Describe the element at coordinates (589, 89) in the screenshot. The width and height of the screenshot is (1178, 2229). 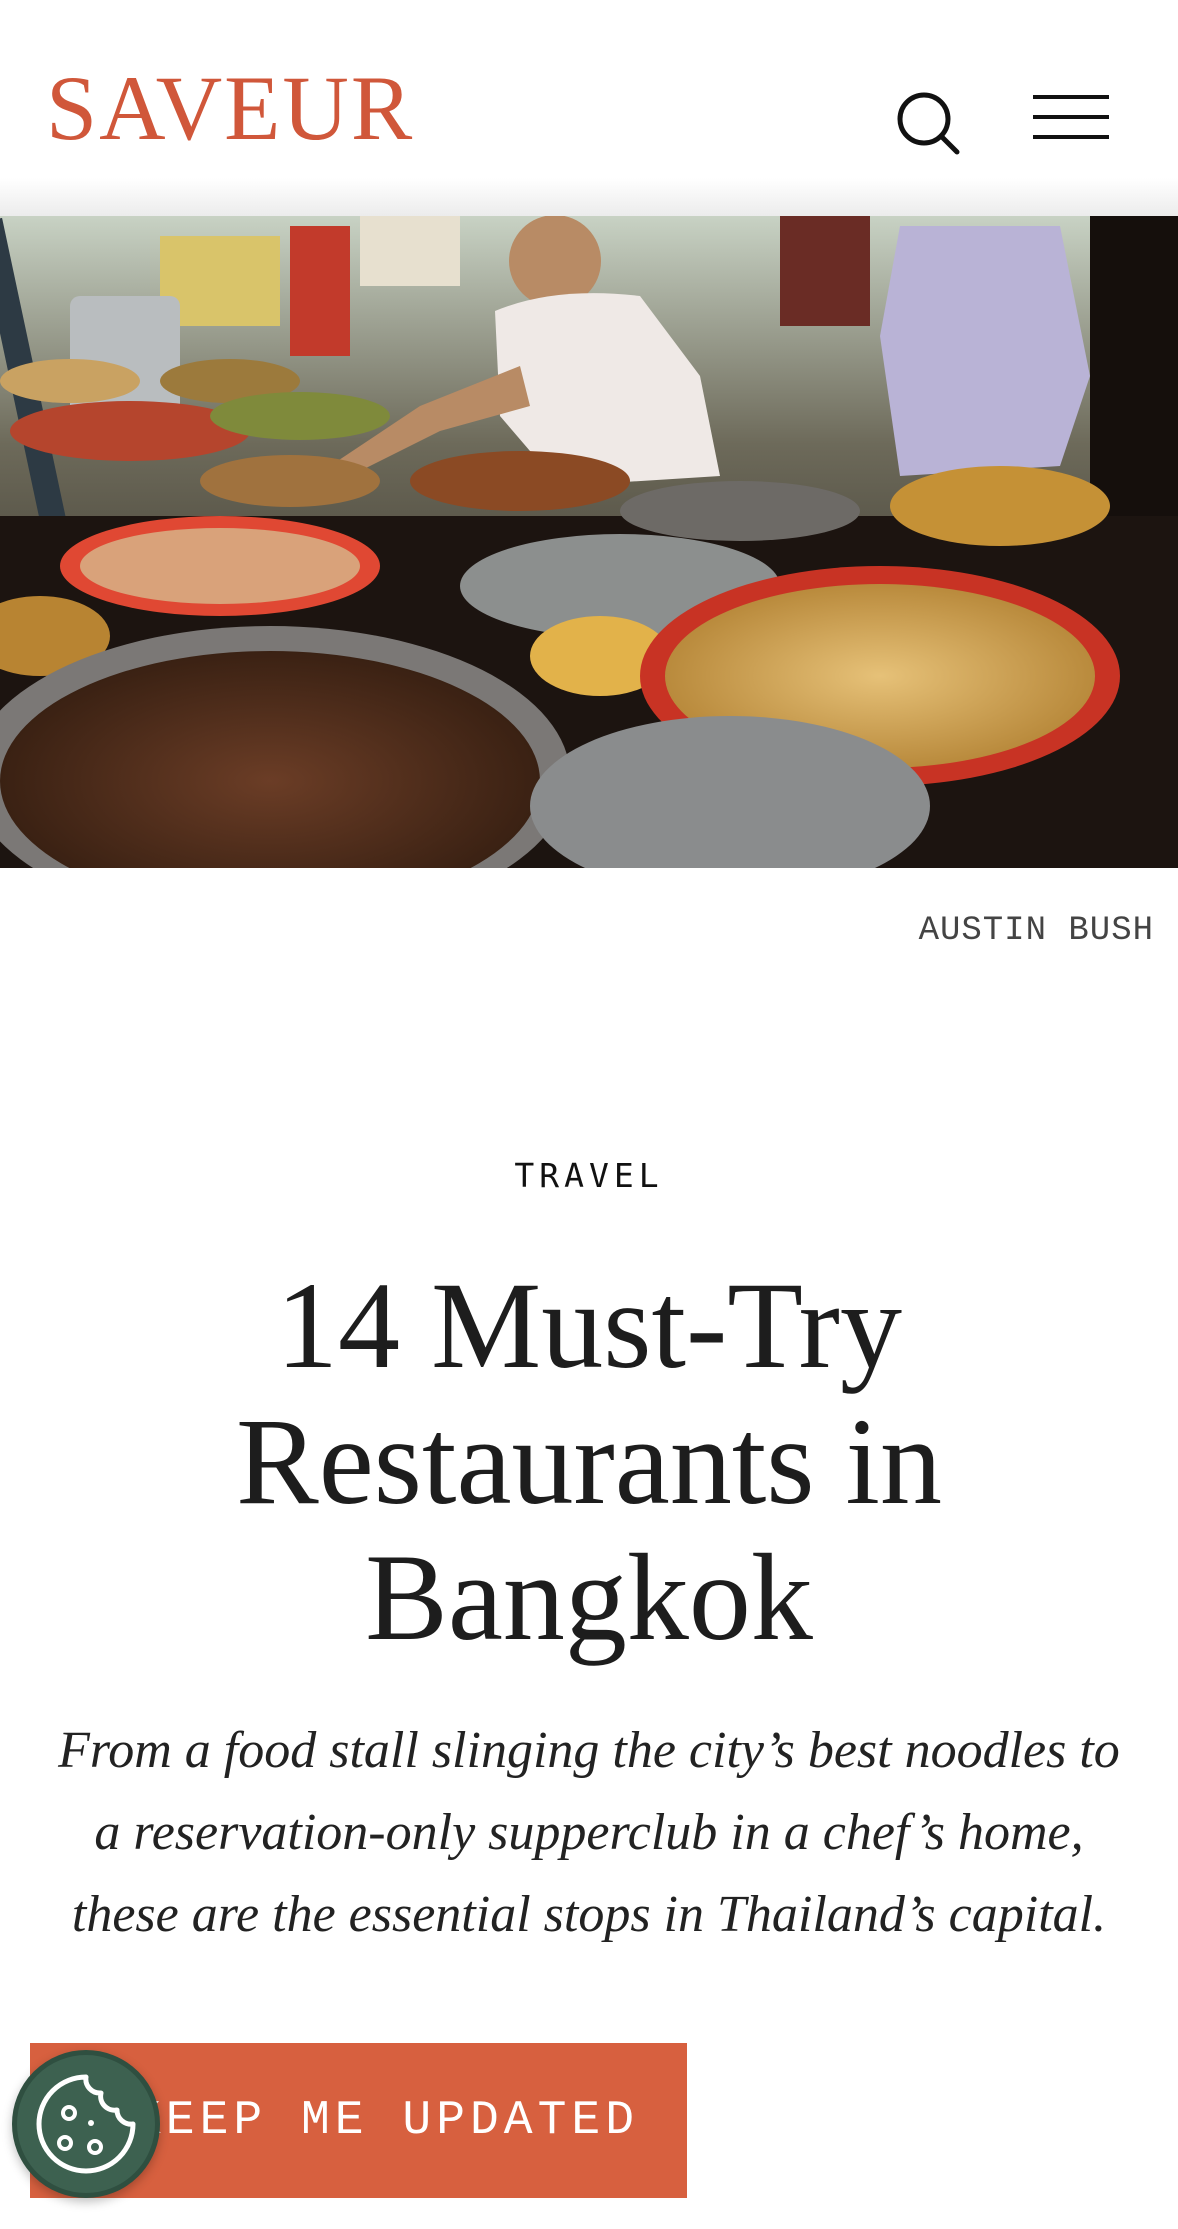
I see `site-header: SAVEUR` at that location.